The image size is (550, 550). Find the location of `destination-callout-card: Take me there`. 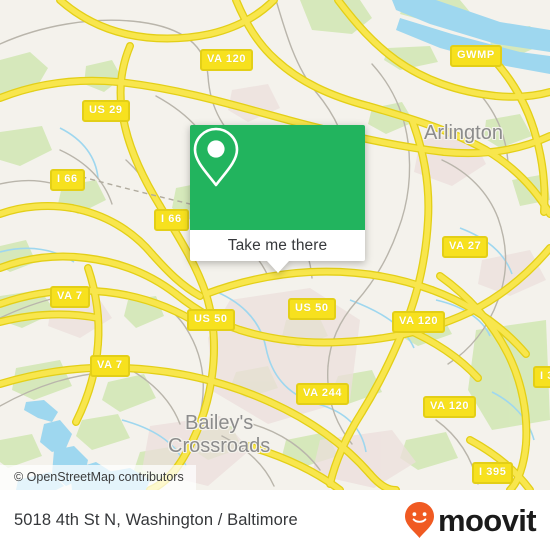

destination-callout-card: Take me there is located at coordinates (277, 199).